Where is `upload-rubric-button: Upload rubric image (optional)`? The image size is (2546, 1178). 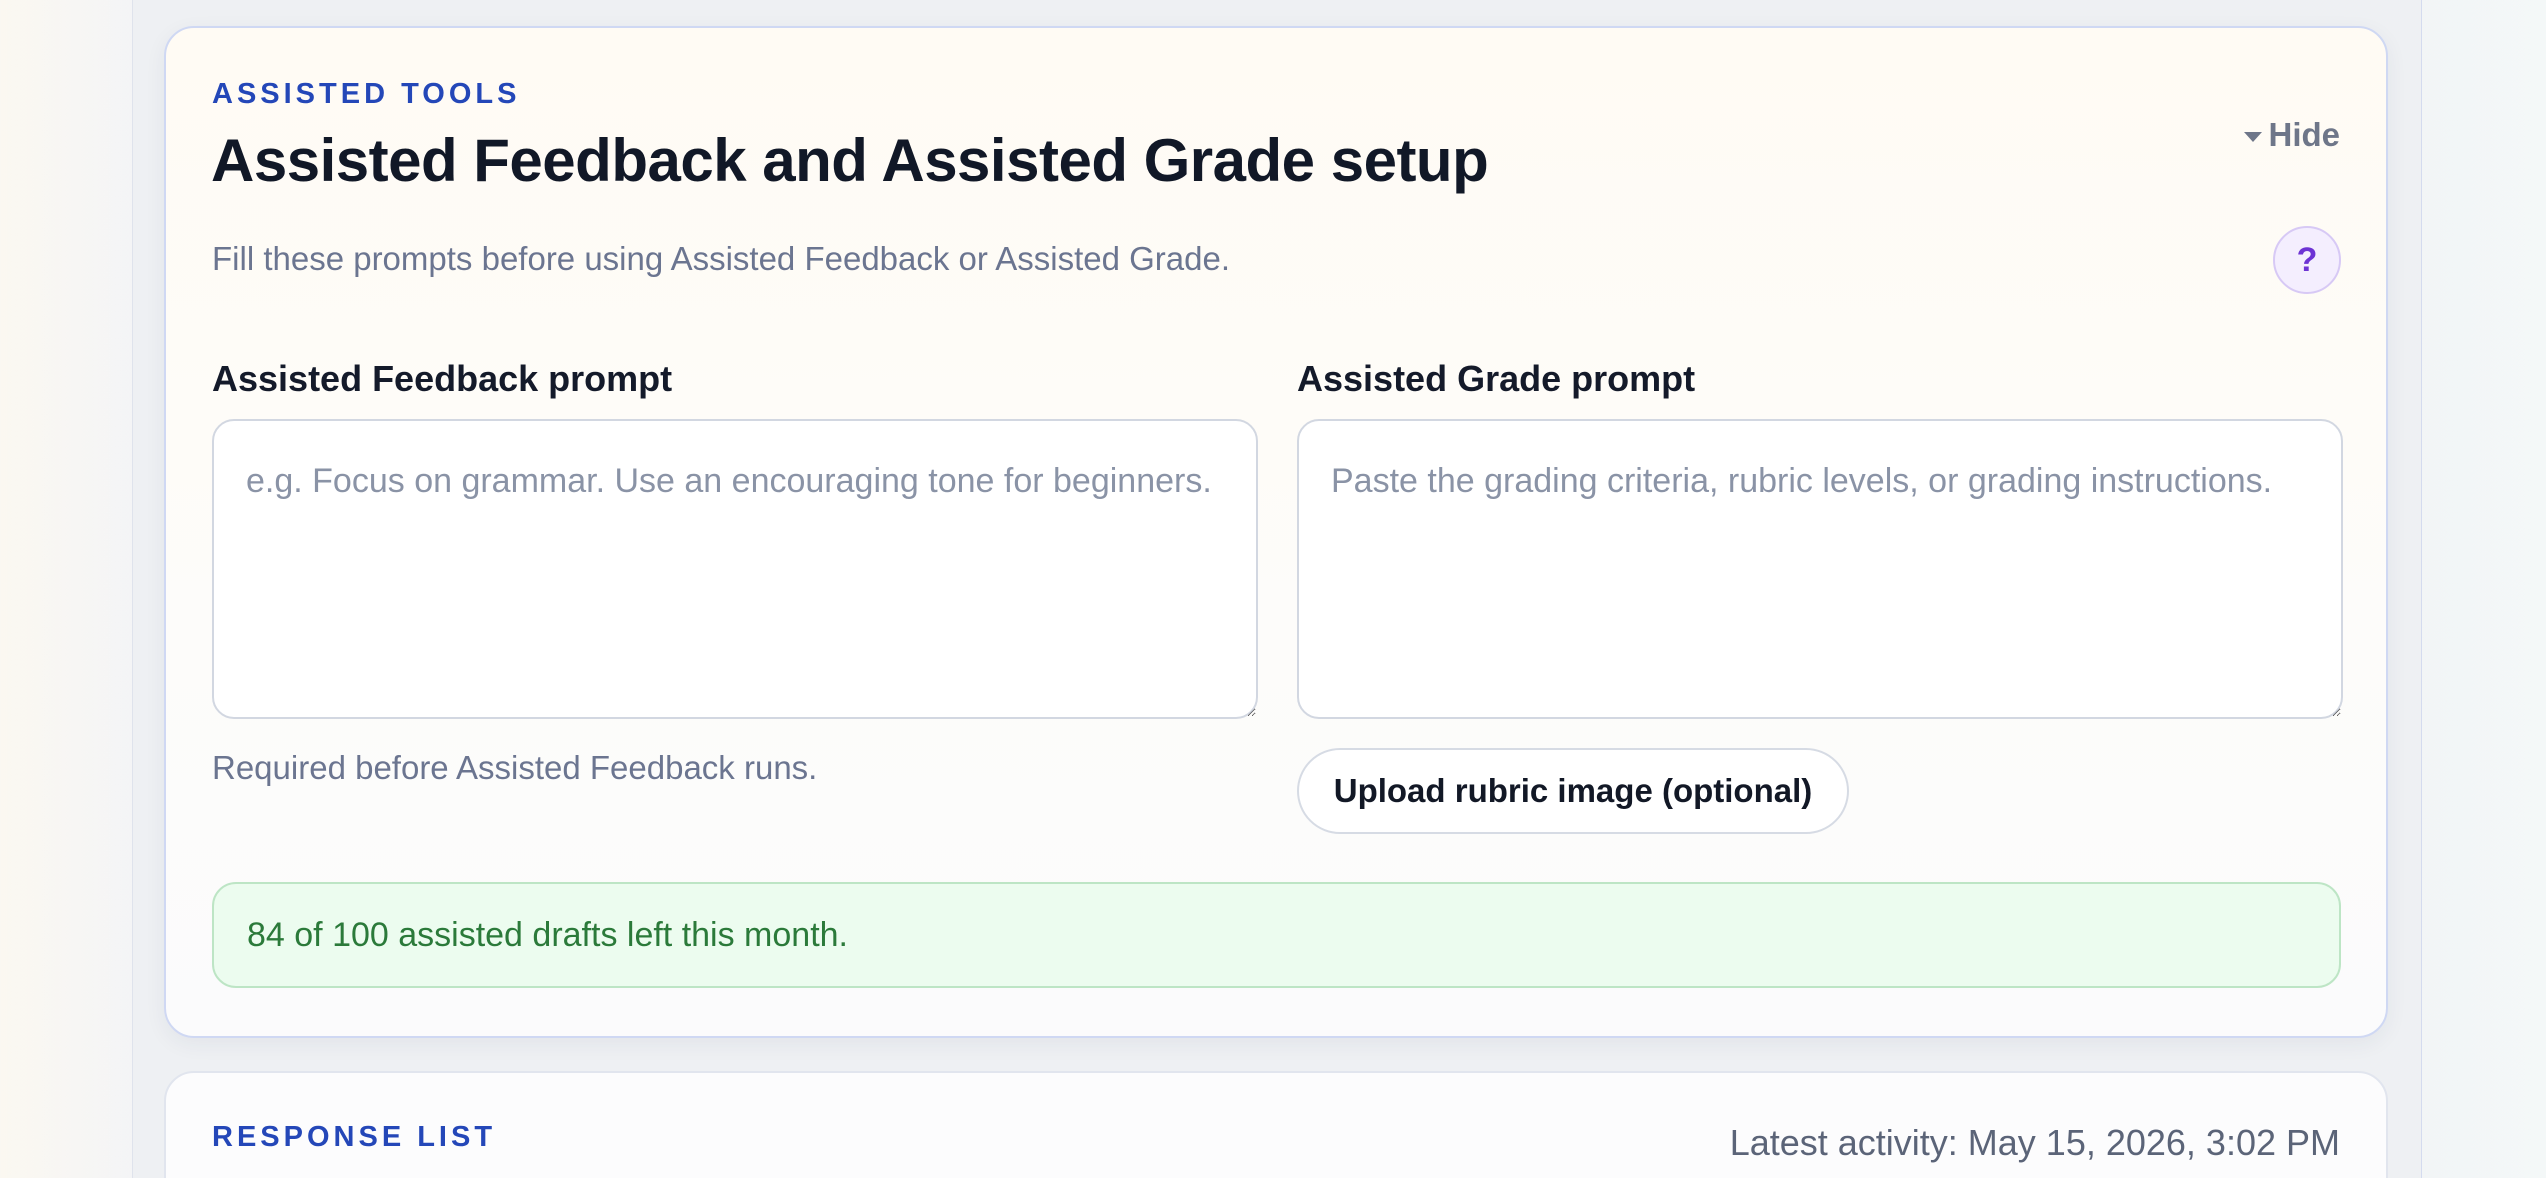
upload-rubric-button: Upload rubric image (optional) is located at coordinates (1573, 791).